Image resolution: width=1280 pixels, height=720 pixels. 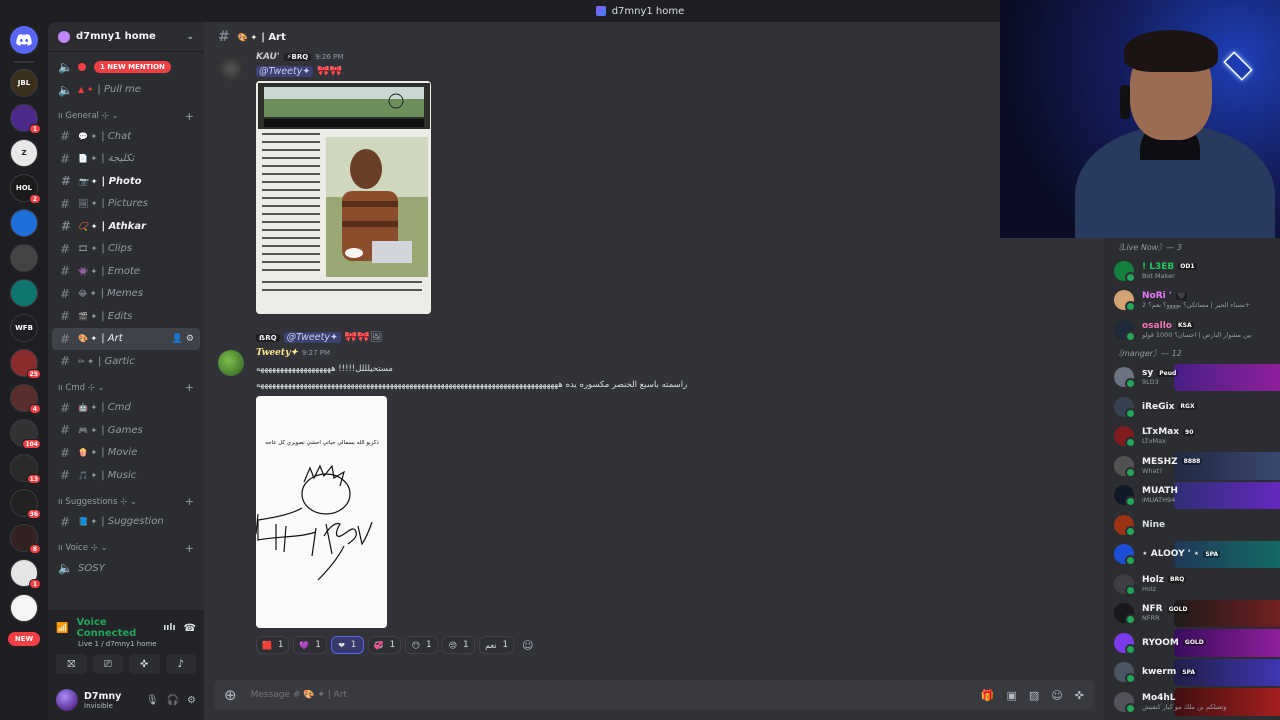 I want to click on member-item: ! L3EB OD1 Bot Maker, so click(x=1192, y=271).